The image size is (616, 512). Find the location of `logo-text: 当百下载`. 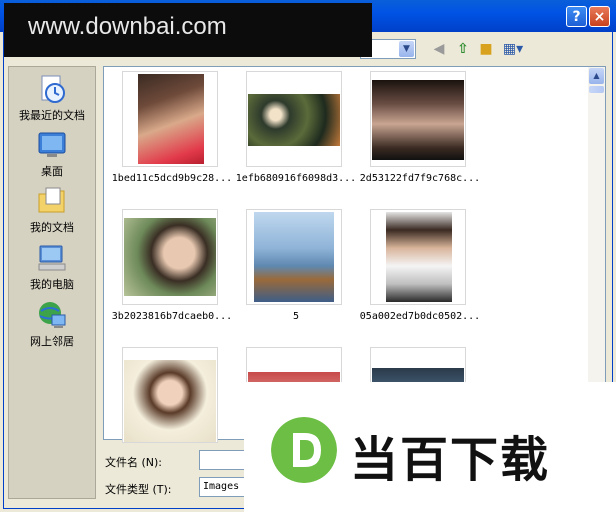

logo-text: 当百下载 is located at coordinates (450, 460).